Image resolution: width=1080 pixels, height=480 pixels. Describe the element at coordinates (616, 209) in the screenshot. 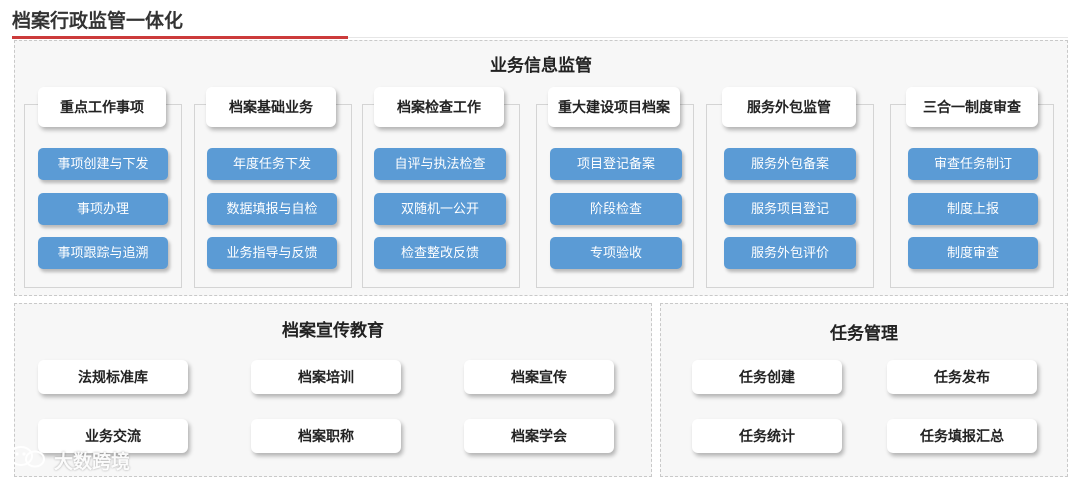

I see `item-stage-inspection: 阶段检查` at that location.